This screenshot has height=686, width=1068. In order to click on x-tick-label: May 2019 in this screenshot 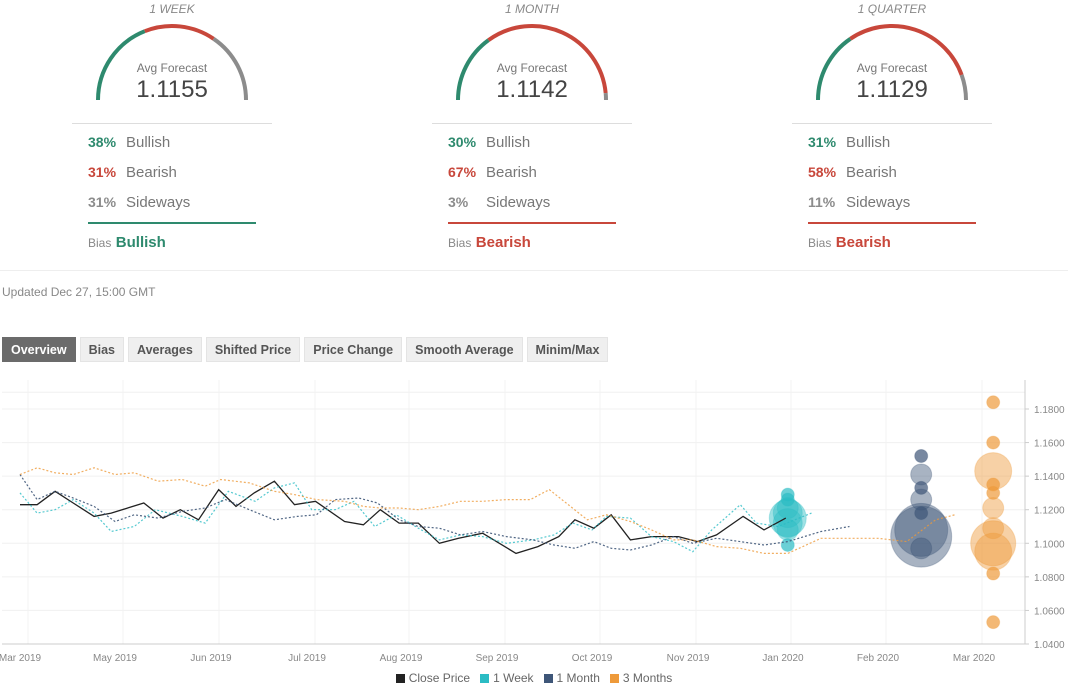, I will do `click(115, 658)`.